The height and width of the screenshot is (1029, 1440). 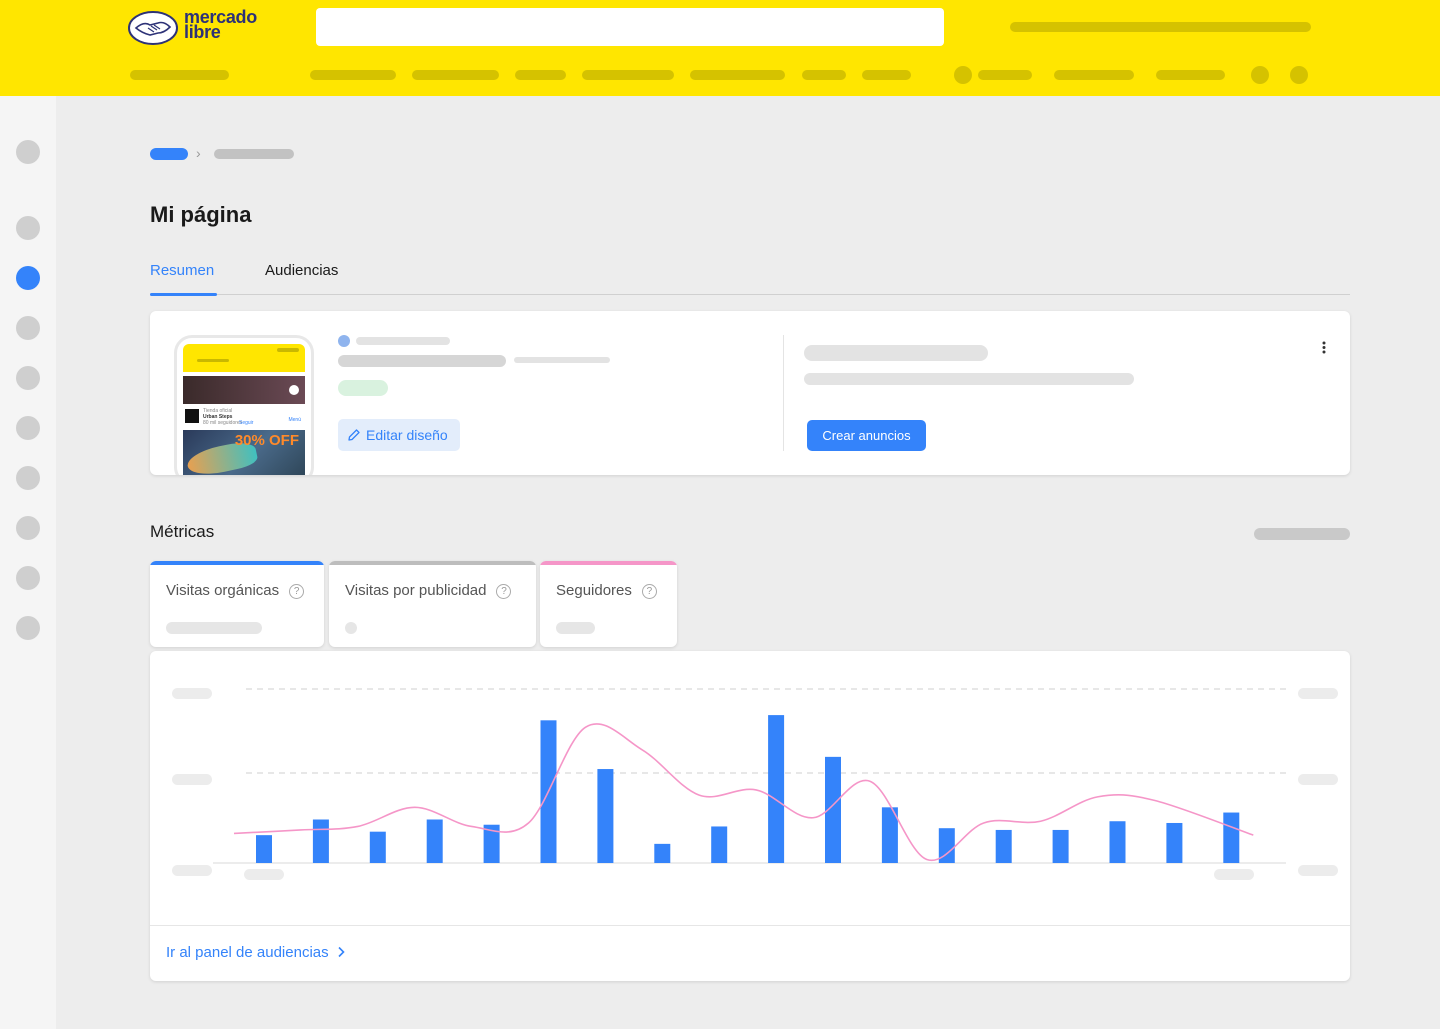 I want to click on ads-text-placeholder, so click(x=969, y=379).